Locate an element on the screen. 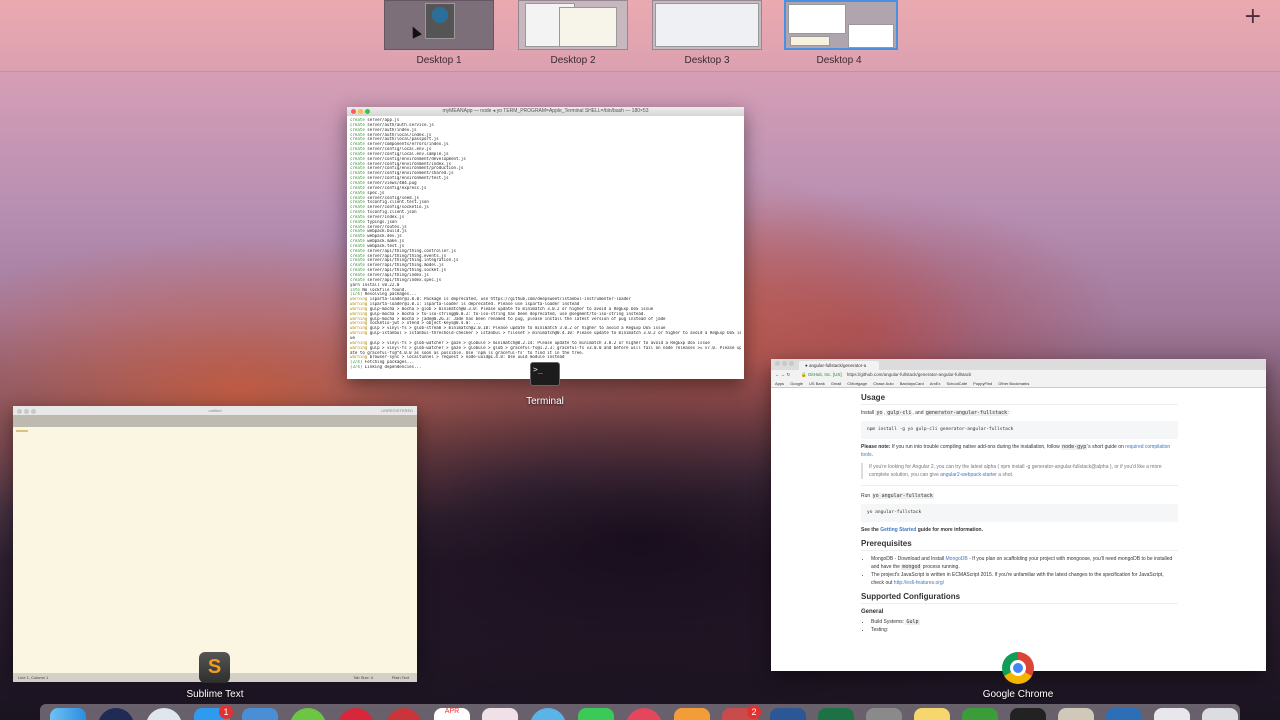 The height and width of the screenshot is (720, 1280). sublime-title: untitled is located at coordinates (215, 410).